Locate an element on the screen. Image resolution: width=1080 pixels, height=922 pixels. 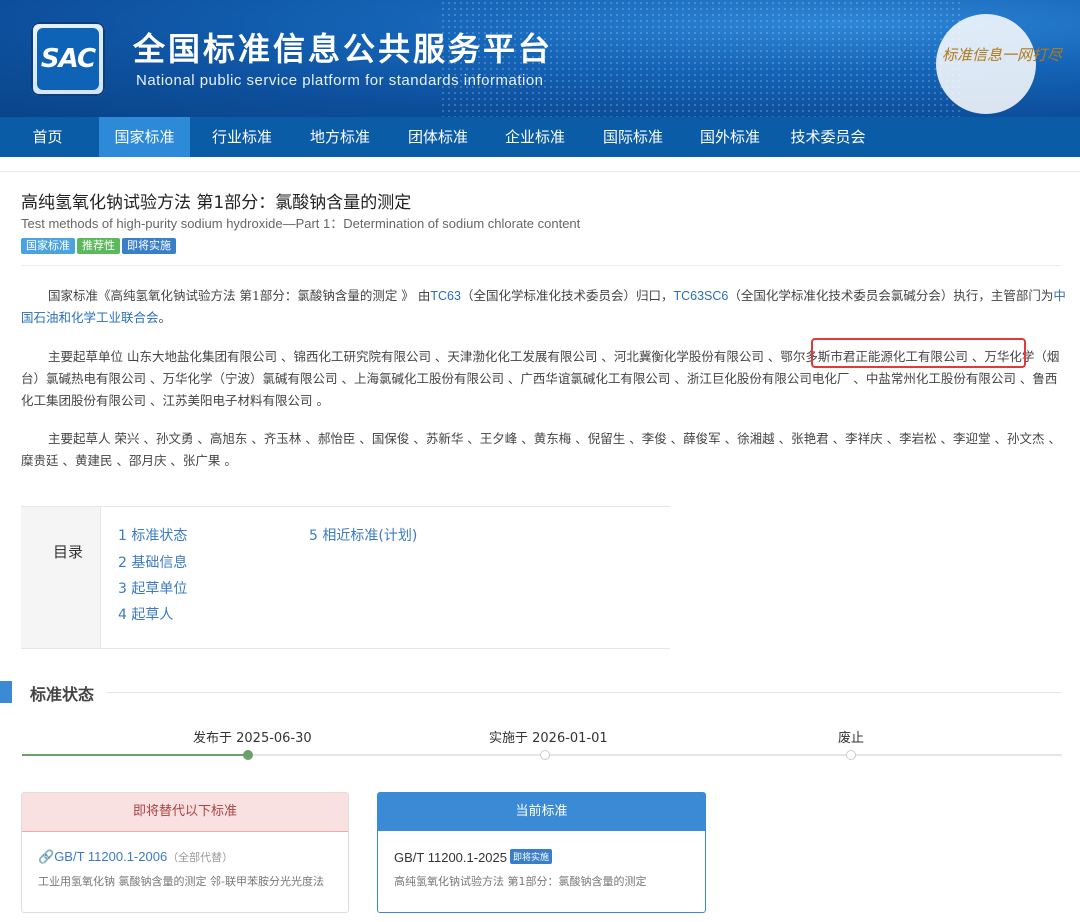
slogan-text: 标准信息一网打尽 is located at coordinates (1002, 55).